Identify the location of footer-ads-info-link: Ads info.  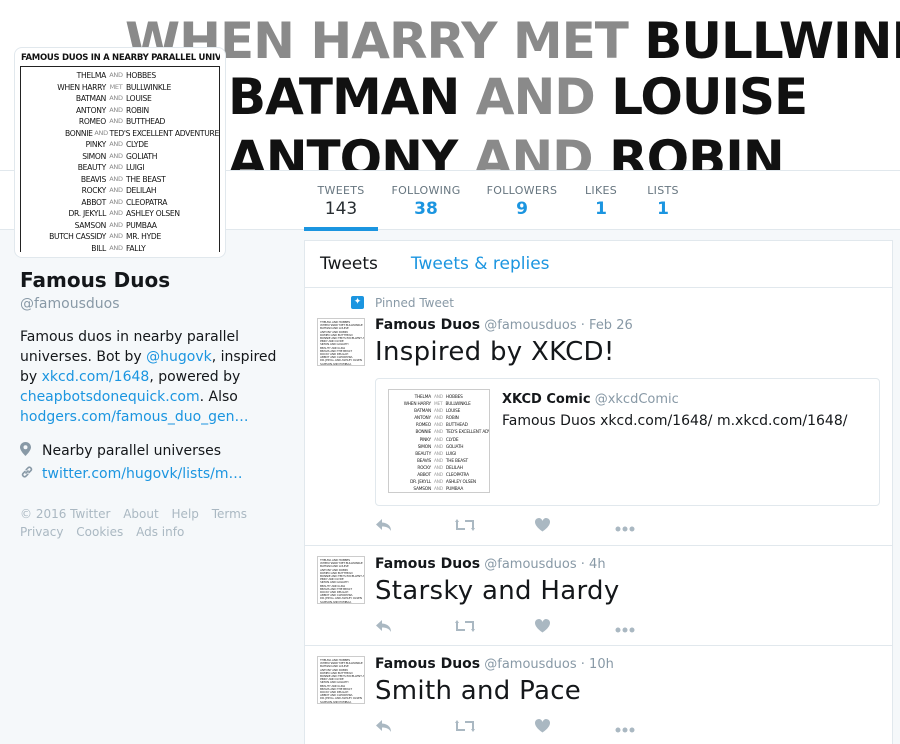
(160, 532).